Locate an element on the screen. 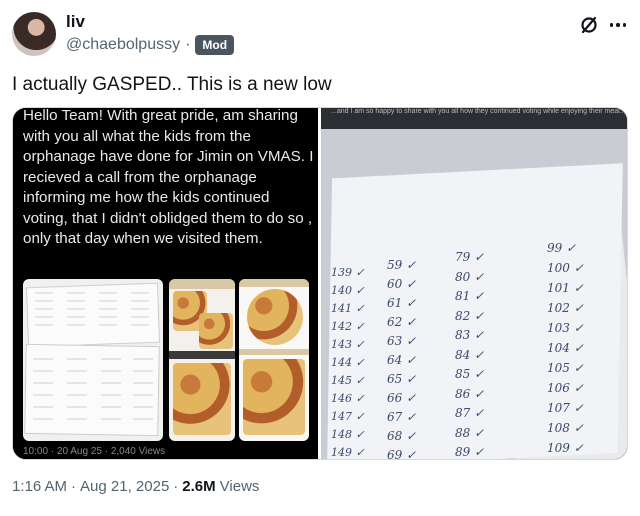 This screenshot has width=640, height=516. display-name: liv is located at coordinates (75, 22).